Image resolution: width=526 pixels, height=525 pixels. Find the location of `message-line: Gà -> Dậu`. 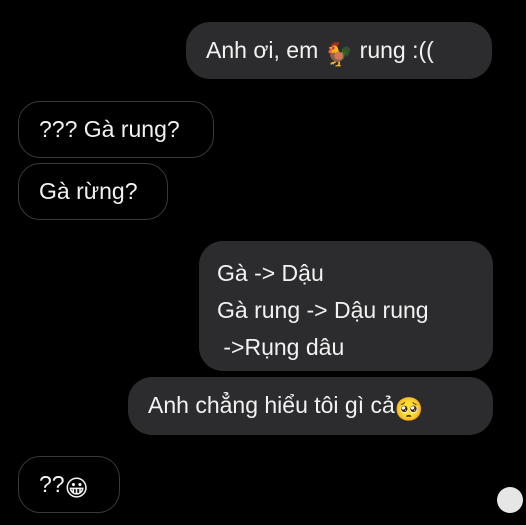

message-line: Gà -> Dậu is located at coordinates (270, 273).